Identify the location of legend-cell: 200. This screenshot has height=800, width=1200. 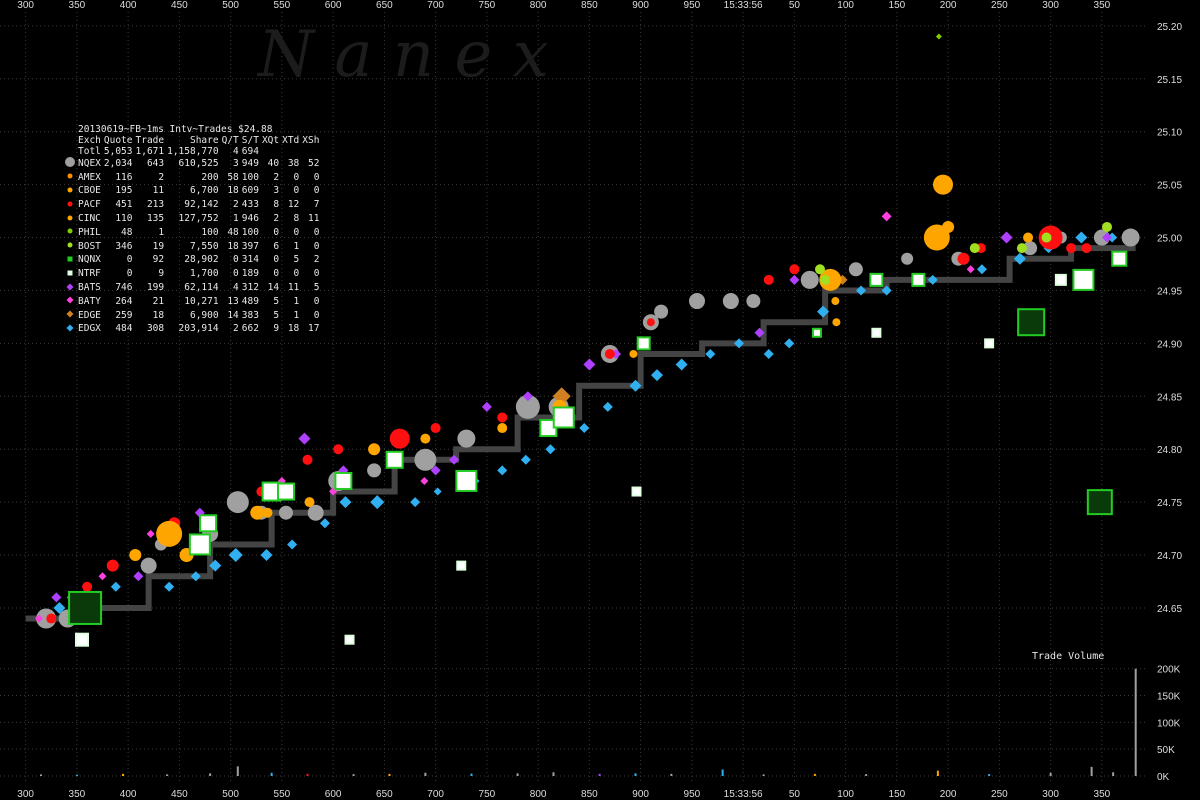
(210, 177).